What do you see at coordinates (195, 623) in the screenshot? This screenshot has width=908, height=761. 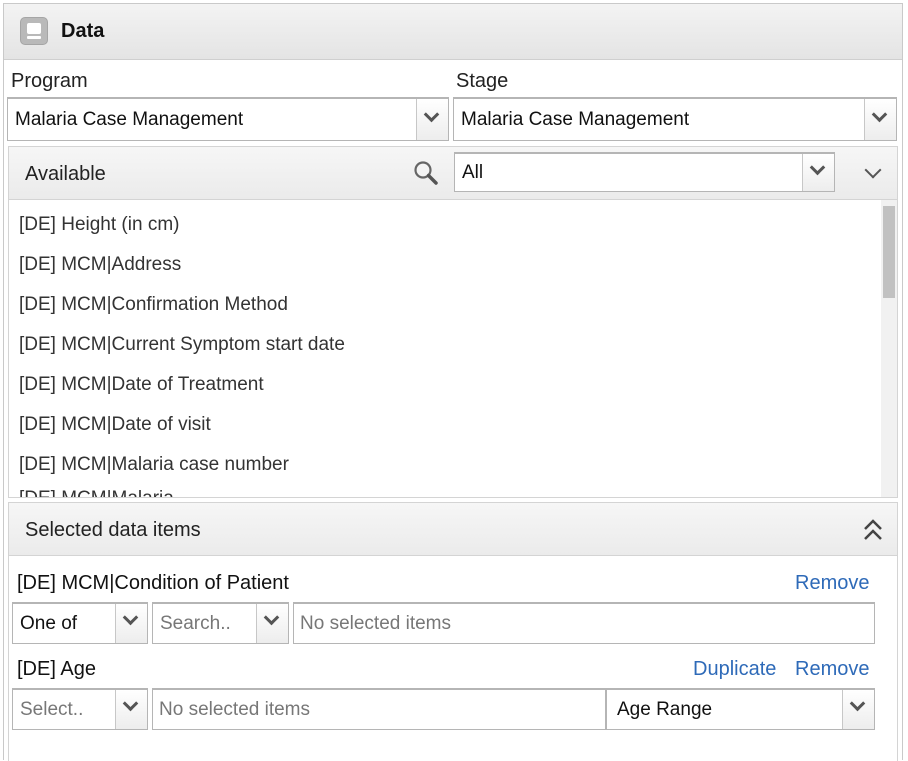 I see `options-search-placeholder: Search..` at bounding box center [195, 623].